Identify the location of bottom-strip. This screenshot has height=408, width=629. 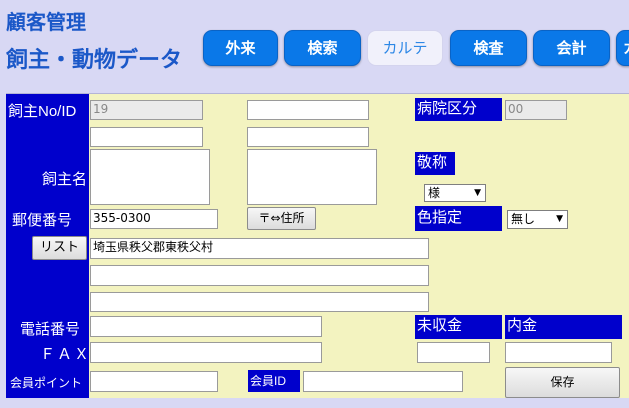
(314, 403).